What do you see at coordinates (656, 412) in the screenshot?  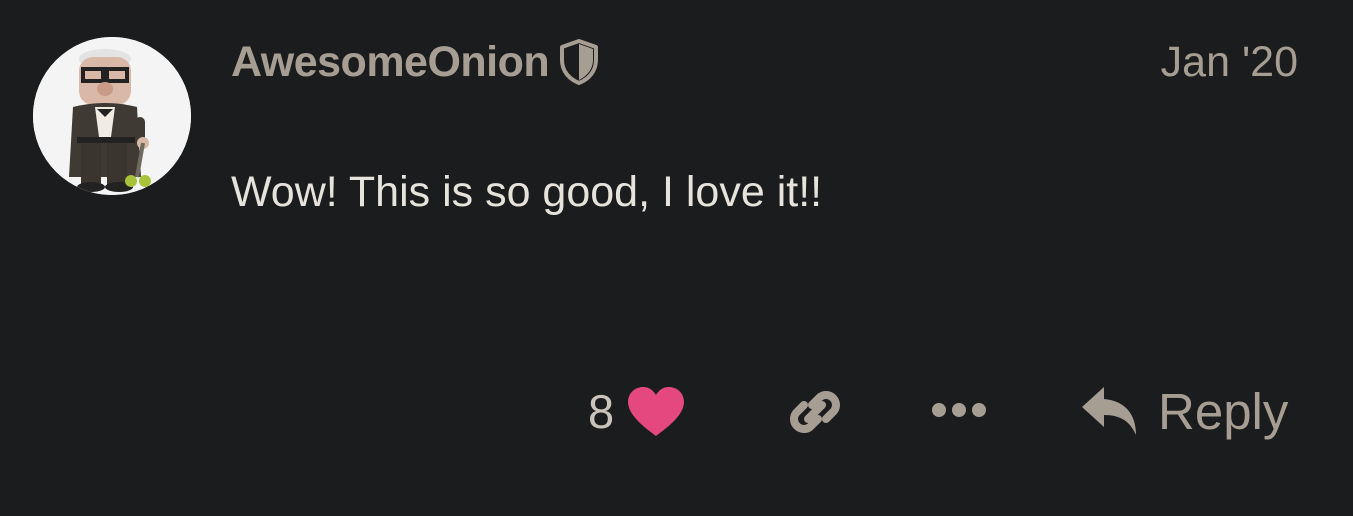 I see `heart-icon` at bounding box center [656, 412].